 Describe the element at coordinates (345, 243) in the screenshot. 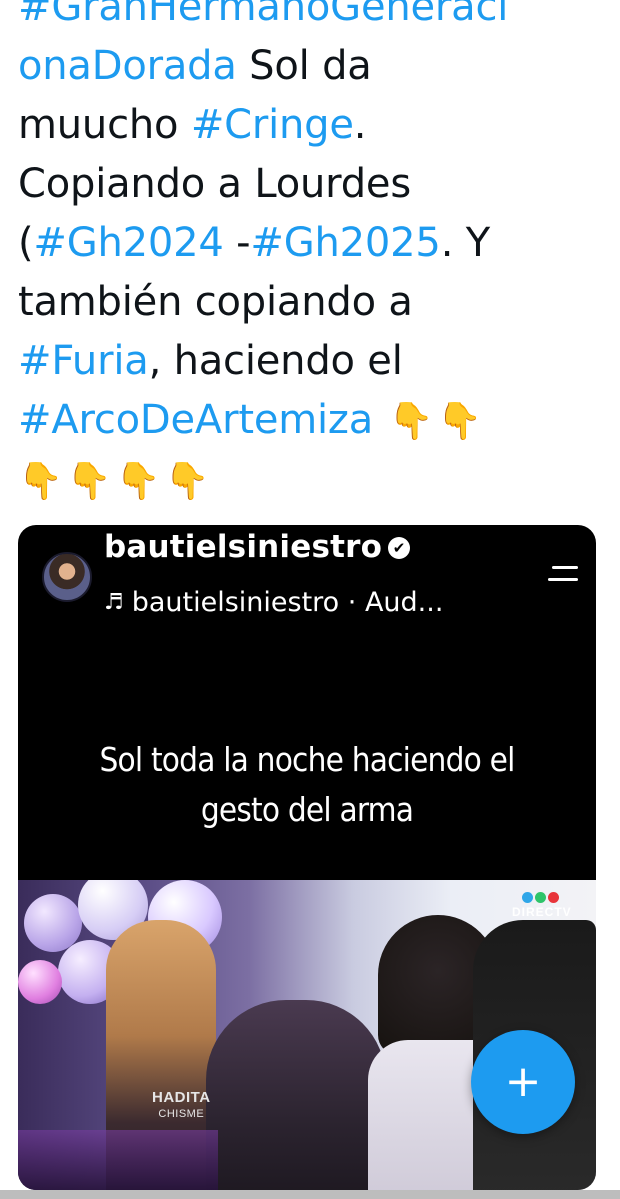

I see `hashtag-link: #Gh2025` at that location.